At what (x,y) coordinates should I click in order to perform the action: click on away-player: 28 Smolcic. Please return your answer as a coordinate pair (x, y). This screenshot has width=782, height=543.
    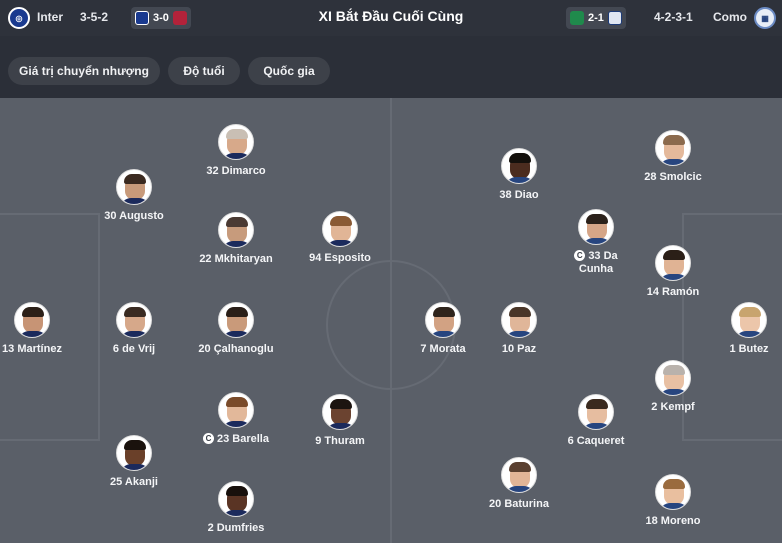
    Looking at the image, I should click on (673, 157).